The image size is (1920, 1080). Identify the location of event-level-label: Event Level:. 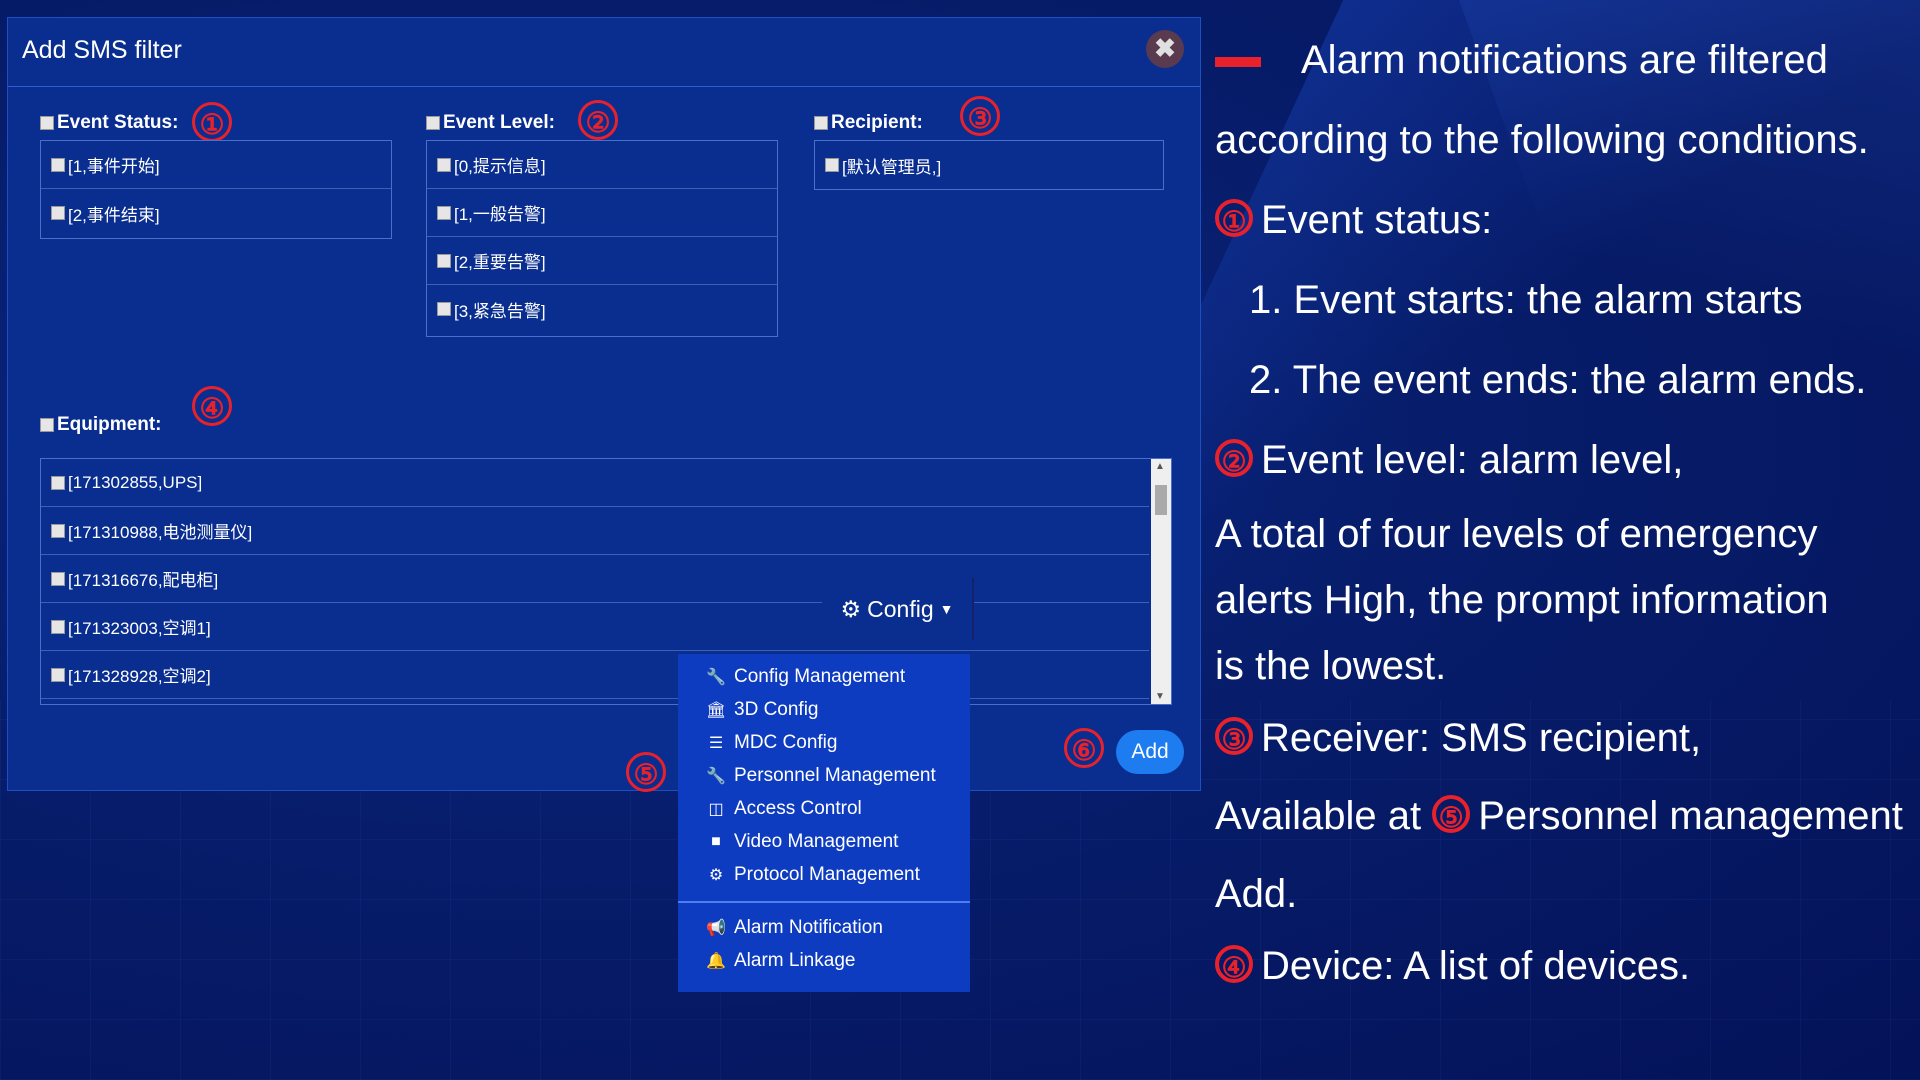
(490, 123).